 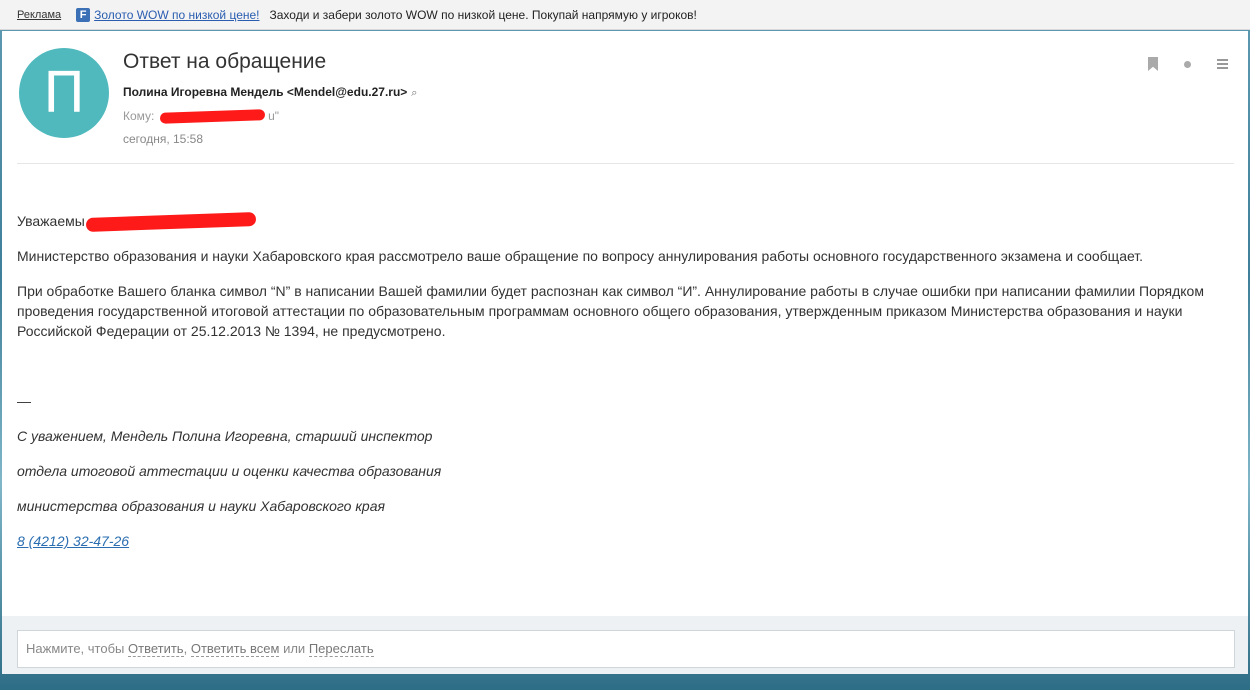 I want to click on bookmark-icon, so click(x=1153, y=64).